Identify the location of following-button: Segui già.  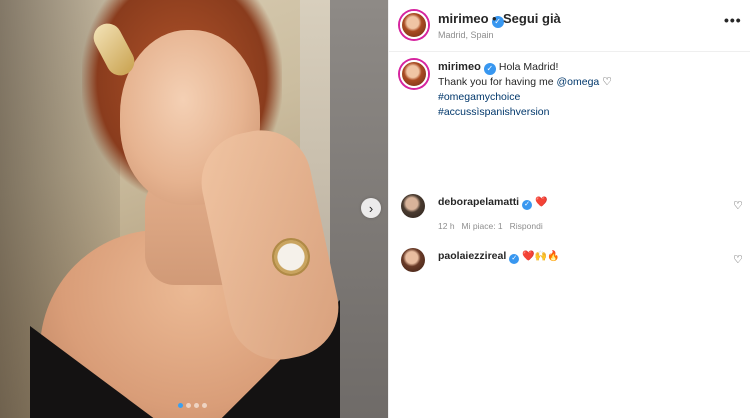
(532, 18).